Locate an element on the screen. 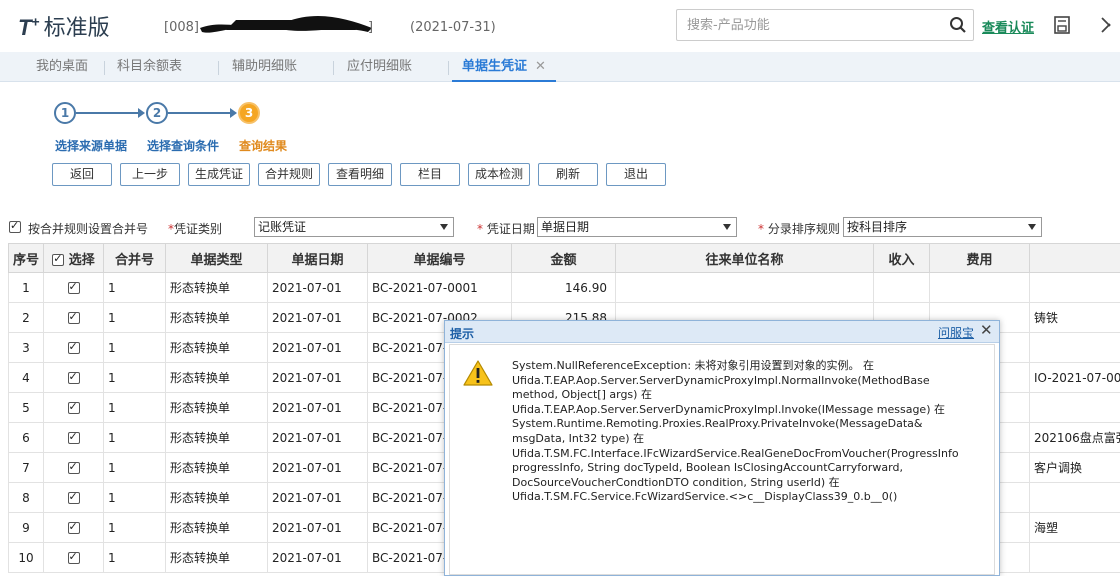  generate-voucher-button: 生成凭证 is located at coordinates (219, 174).